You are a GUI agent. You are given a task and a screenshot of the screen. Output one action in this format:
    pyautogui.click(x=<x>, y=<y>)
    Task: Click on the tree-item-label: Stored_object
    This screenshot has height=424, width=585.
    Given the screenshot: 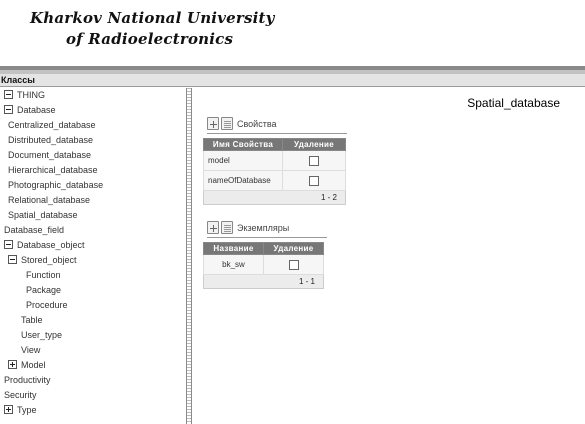 What is the action you would take?
    pyautogui.click(x=49, y=260)
    